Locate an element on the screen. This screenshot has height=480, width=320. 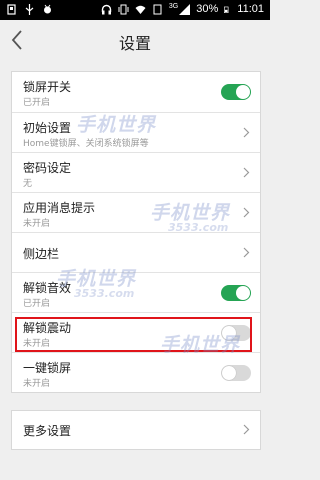
setting-label: 一键锁屏 is located at coordinates (47, 368).